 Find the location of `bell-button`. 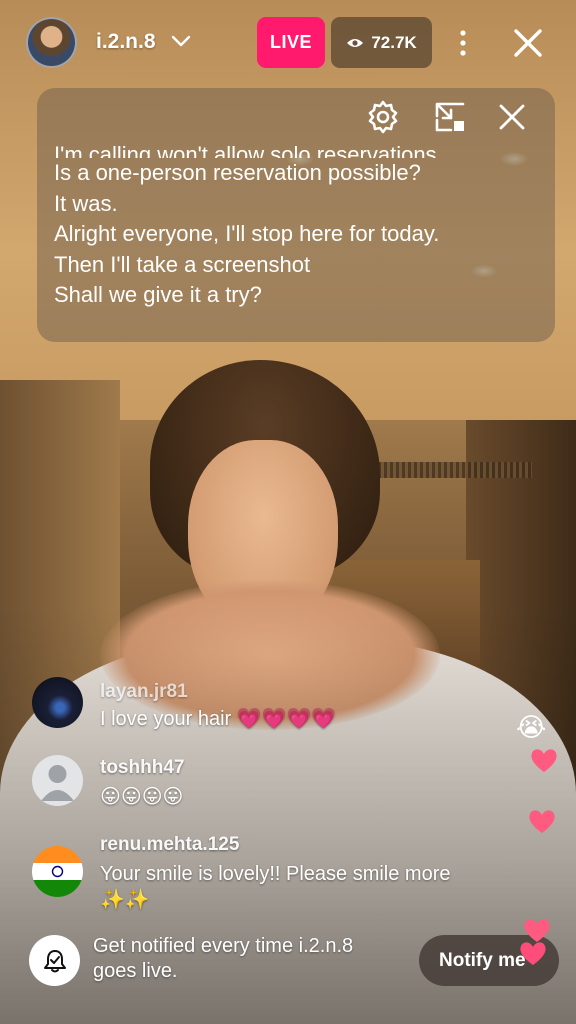

bell-button is located at coordinates (54, 960).